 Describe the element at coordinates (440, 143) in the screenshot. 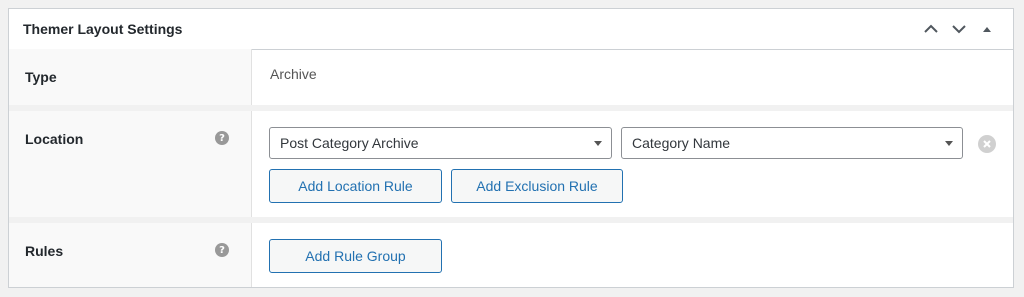

I see `location-type-select: Post Category Archive` at that location.